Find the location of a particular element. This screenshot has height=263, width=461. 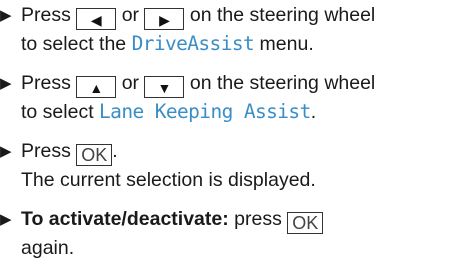

step-1-line-1: ▶ Press ◀ or ▶ on the steering wheel is located at coordinates (188, 17).